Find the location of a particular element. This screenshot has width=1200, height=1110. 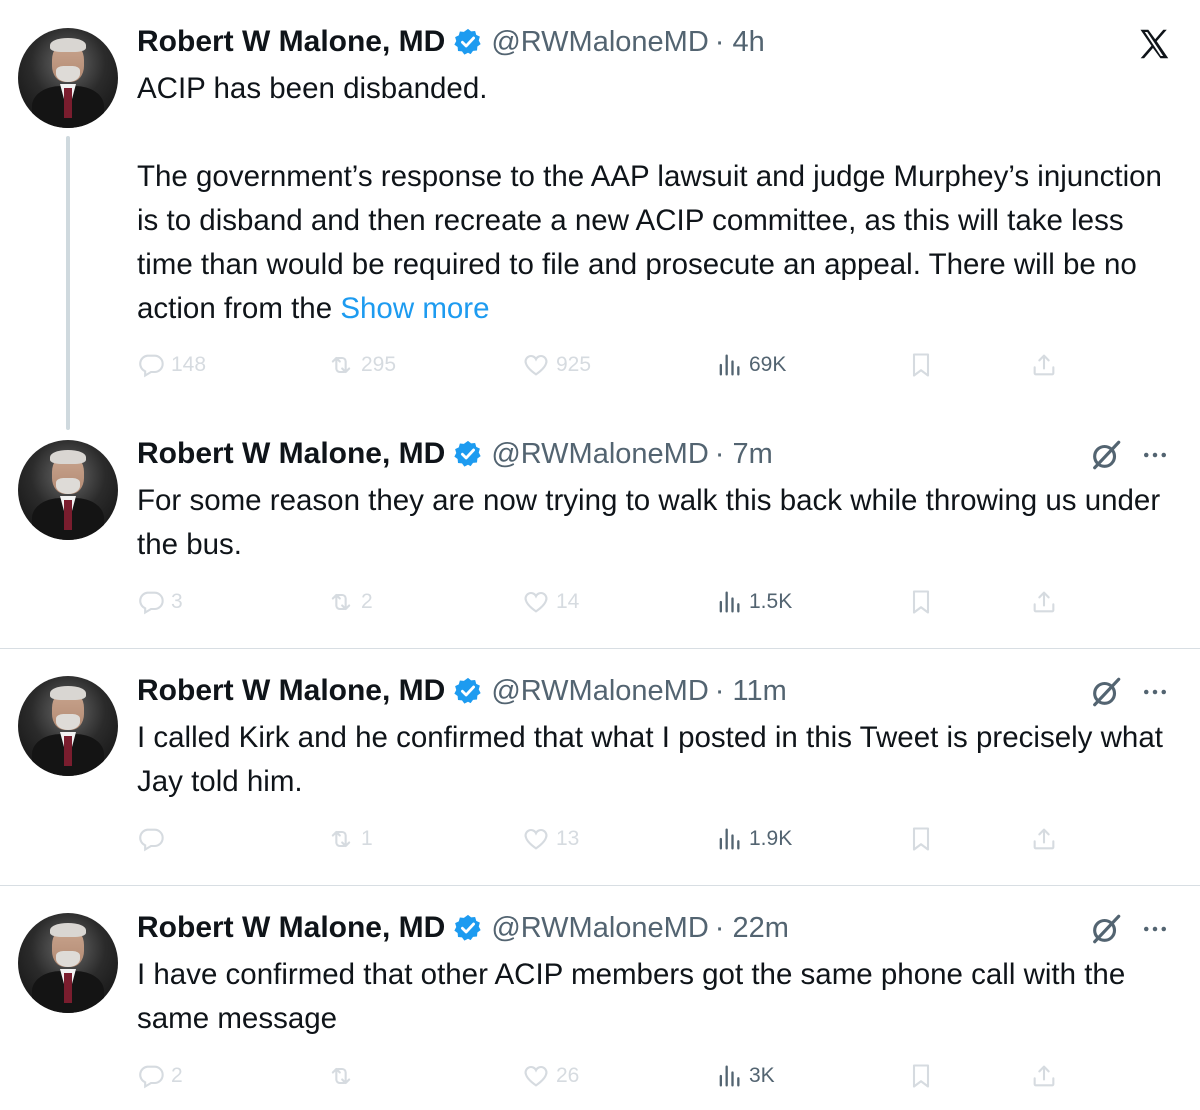

tweet-time: · 4h is located at coordinates (740, 42).